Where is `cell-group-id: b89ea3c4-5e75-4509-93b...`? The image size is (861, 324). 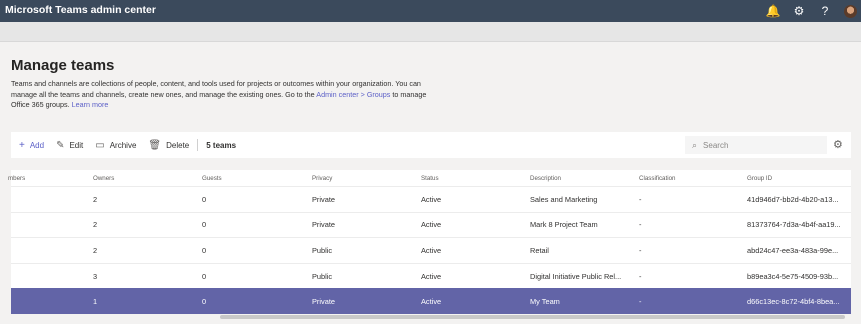
cell-group-id: b89ea3c4-5e75-4509-93b... is located at coordinates (793, 276).